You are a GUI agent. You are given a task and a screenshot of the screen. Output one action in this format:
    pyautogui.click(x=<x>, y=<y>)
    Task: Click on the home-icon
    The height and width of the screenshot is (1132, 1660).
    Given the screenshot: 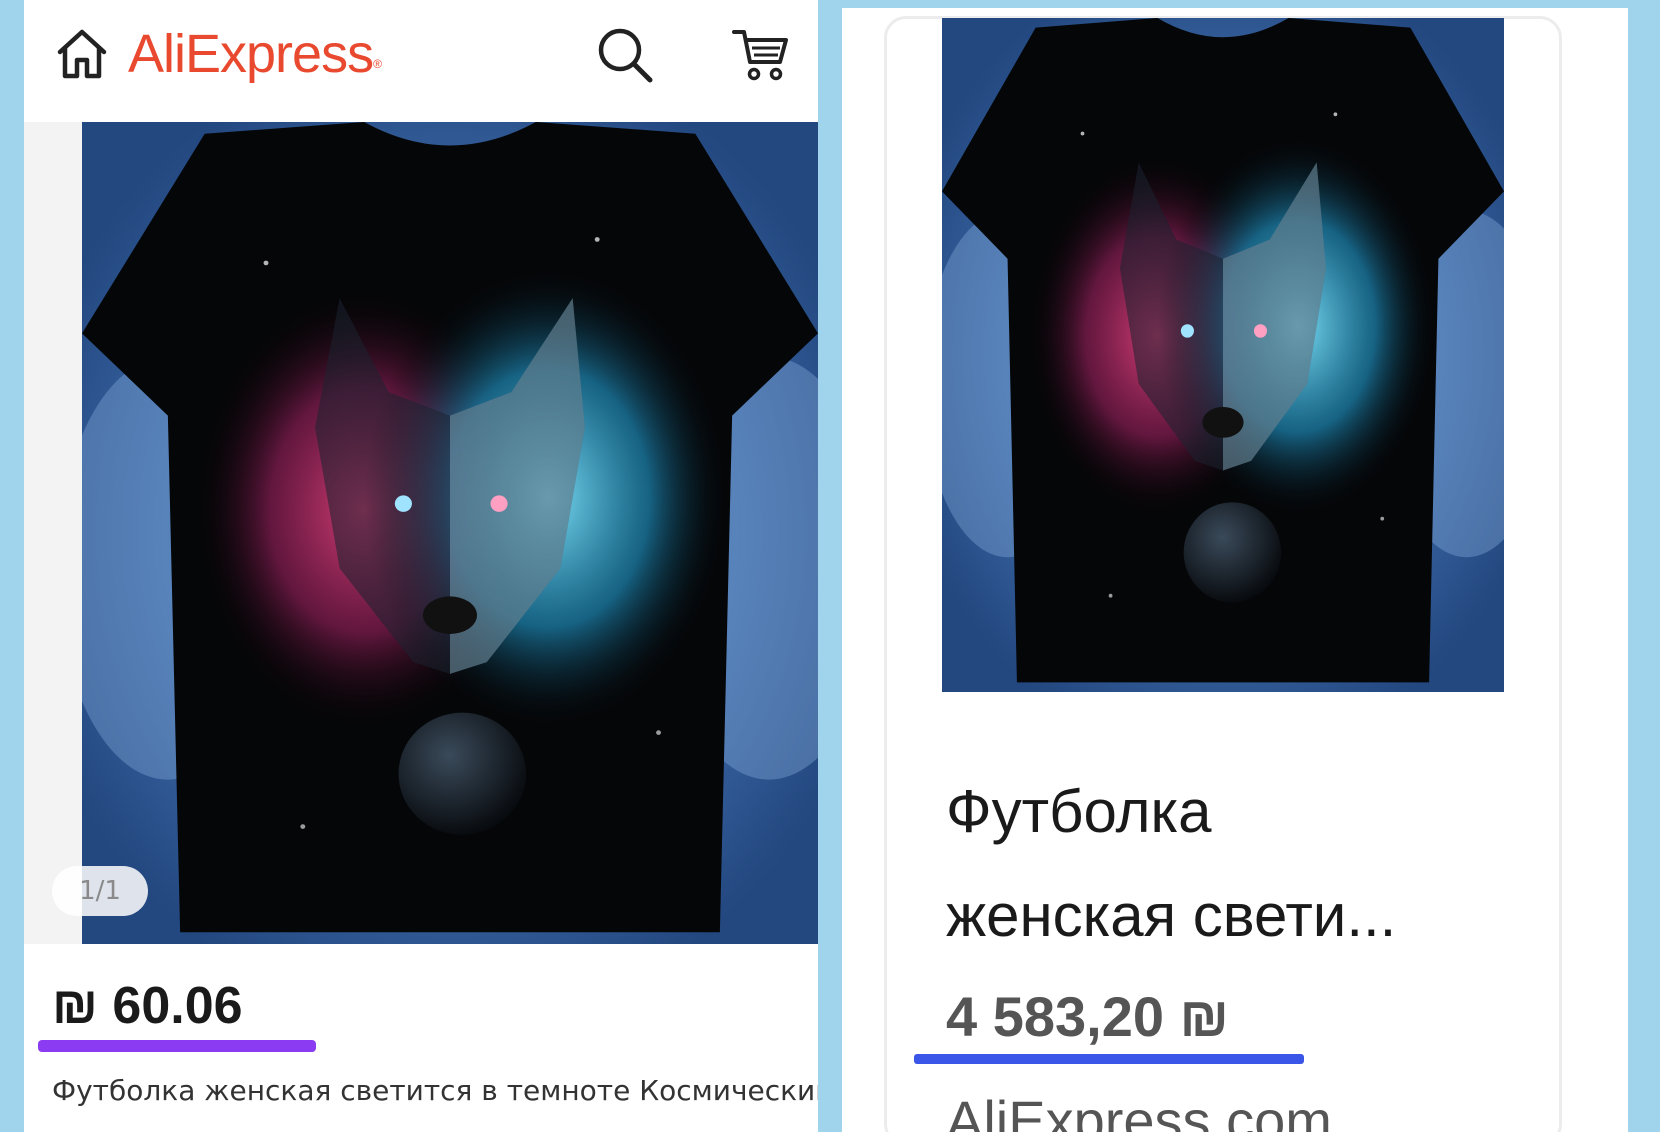 What is the action you would take?
    pyautogui.click(x=82, y=54)
    